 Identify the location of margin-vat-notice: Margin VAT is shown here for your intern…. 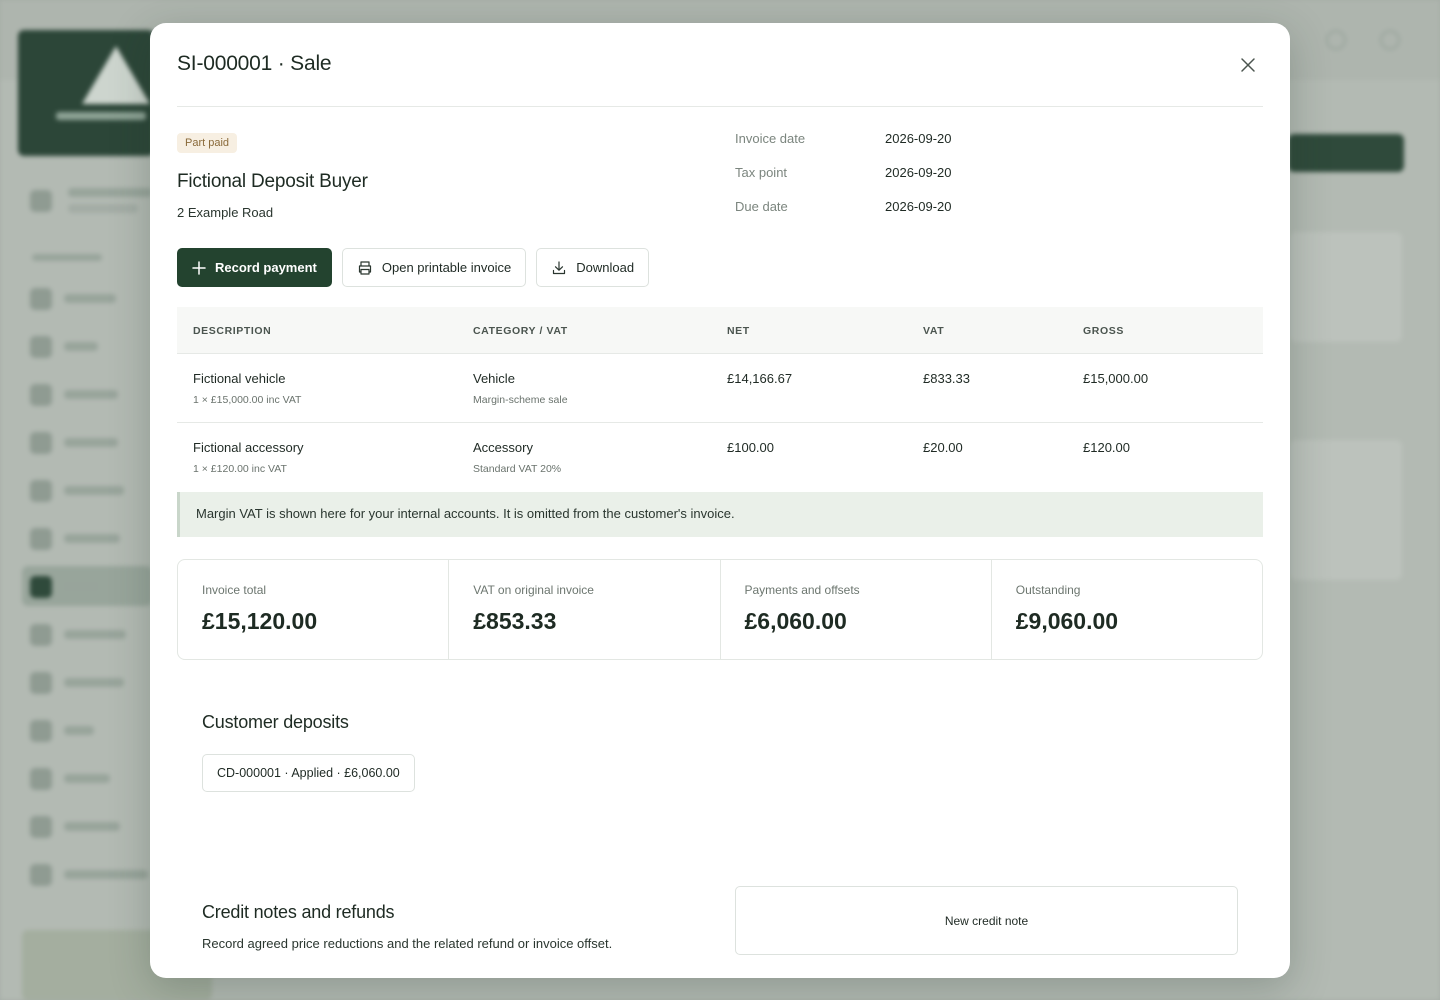
(720, 514).